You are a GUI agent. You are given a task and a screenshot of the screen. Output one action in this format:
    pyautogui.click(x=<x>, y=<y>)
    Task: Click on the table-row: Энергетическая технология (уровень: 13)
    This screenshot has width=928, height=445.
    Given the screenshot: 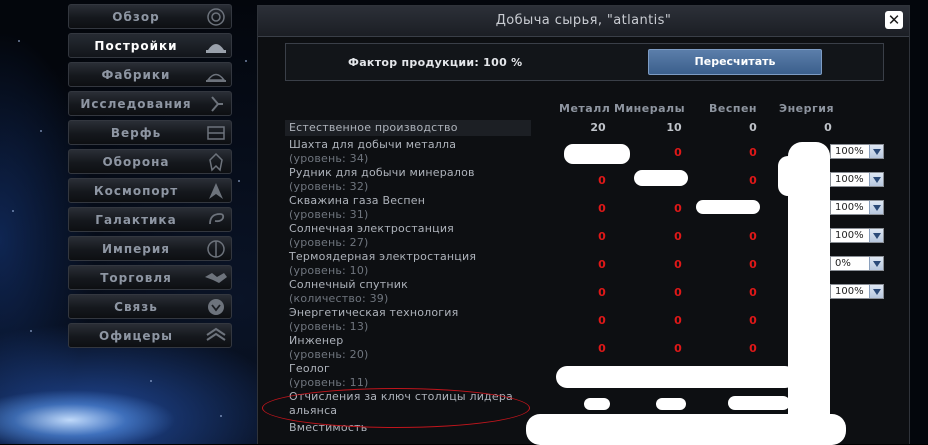 What is the action you would take?
    pyautogui.click(x=373, y=320)
    